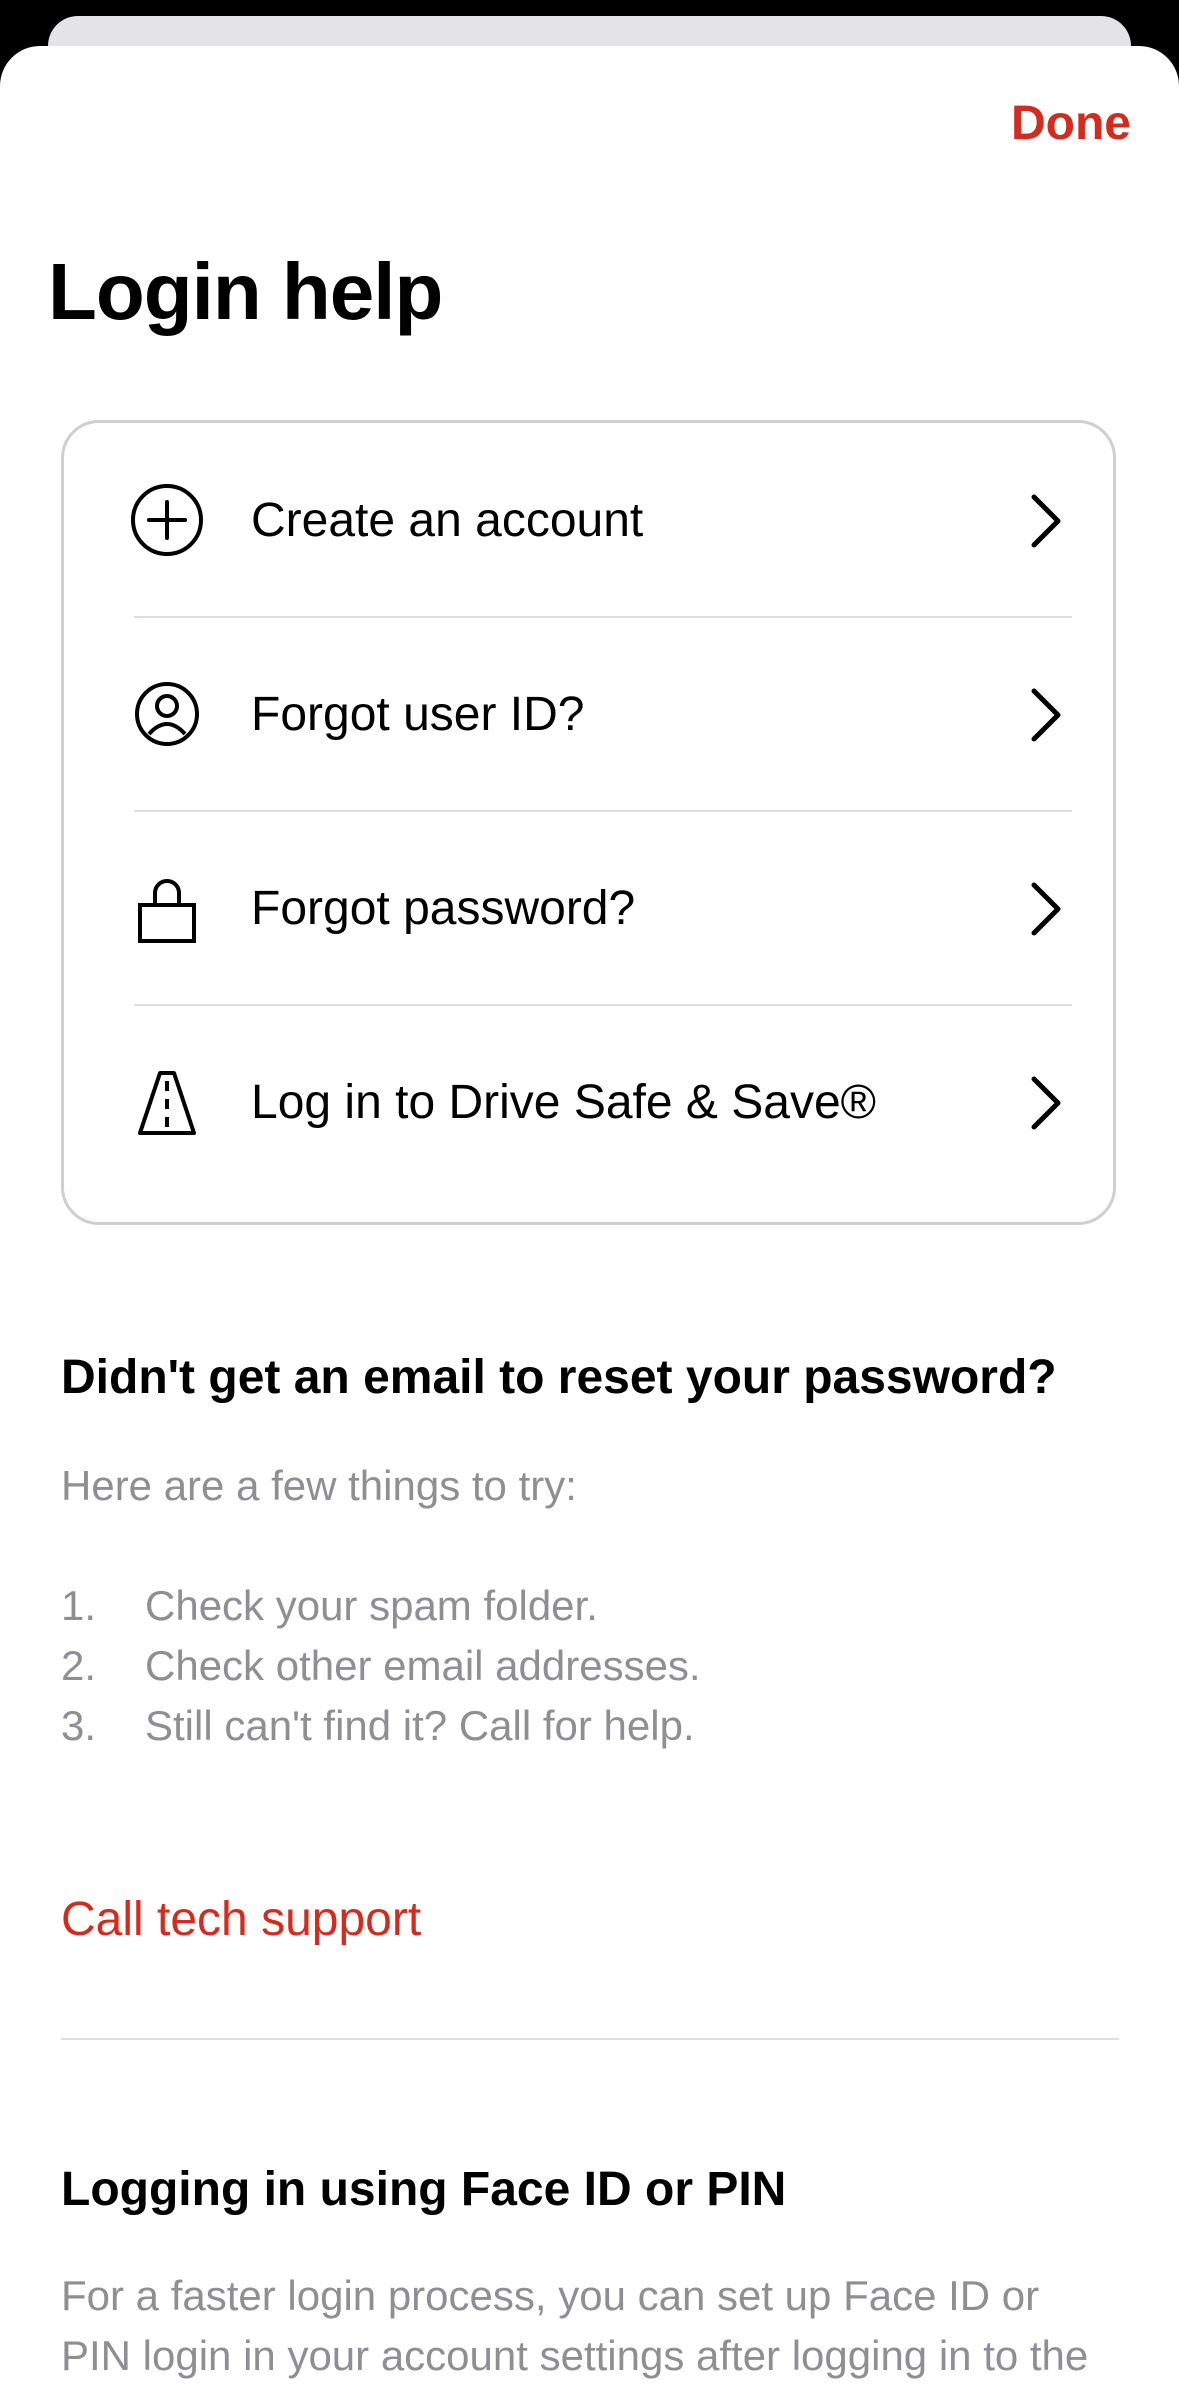 The width and height of the screenshot is (1179, 2396). I want to click on forgot-user-id-option: Forgot user ID?, so click(588, 713).